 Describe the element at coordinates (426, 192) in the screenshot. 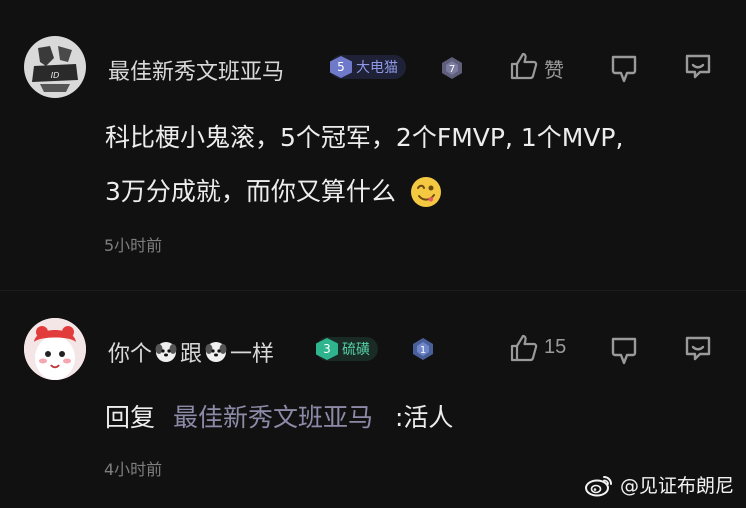

I see `smiling-tongue-emoji-icon` at that location.